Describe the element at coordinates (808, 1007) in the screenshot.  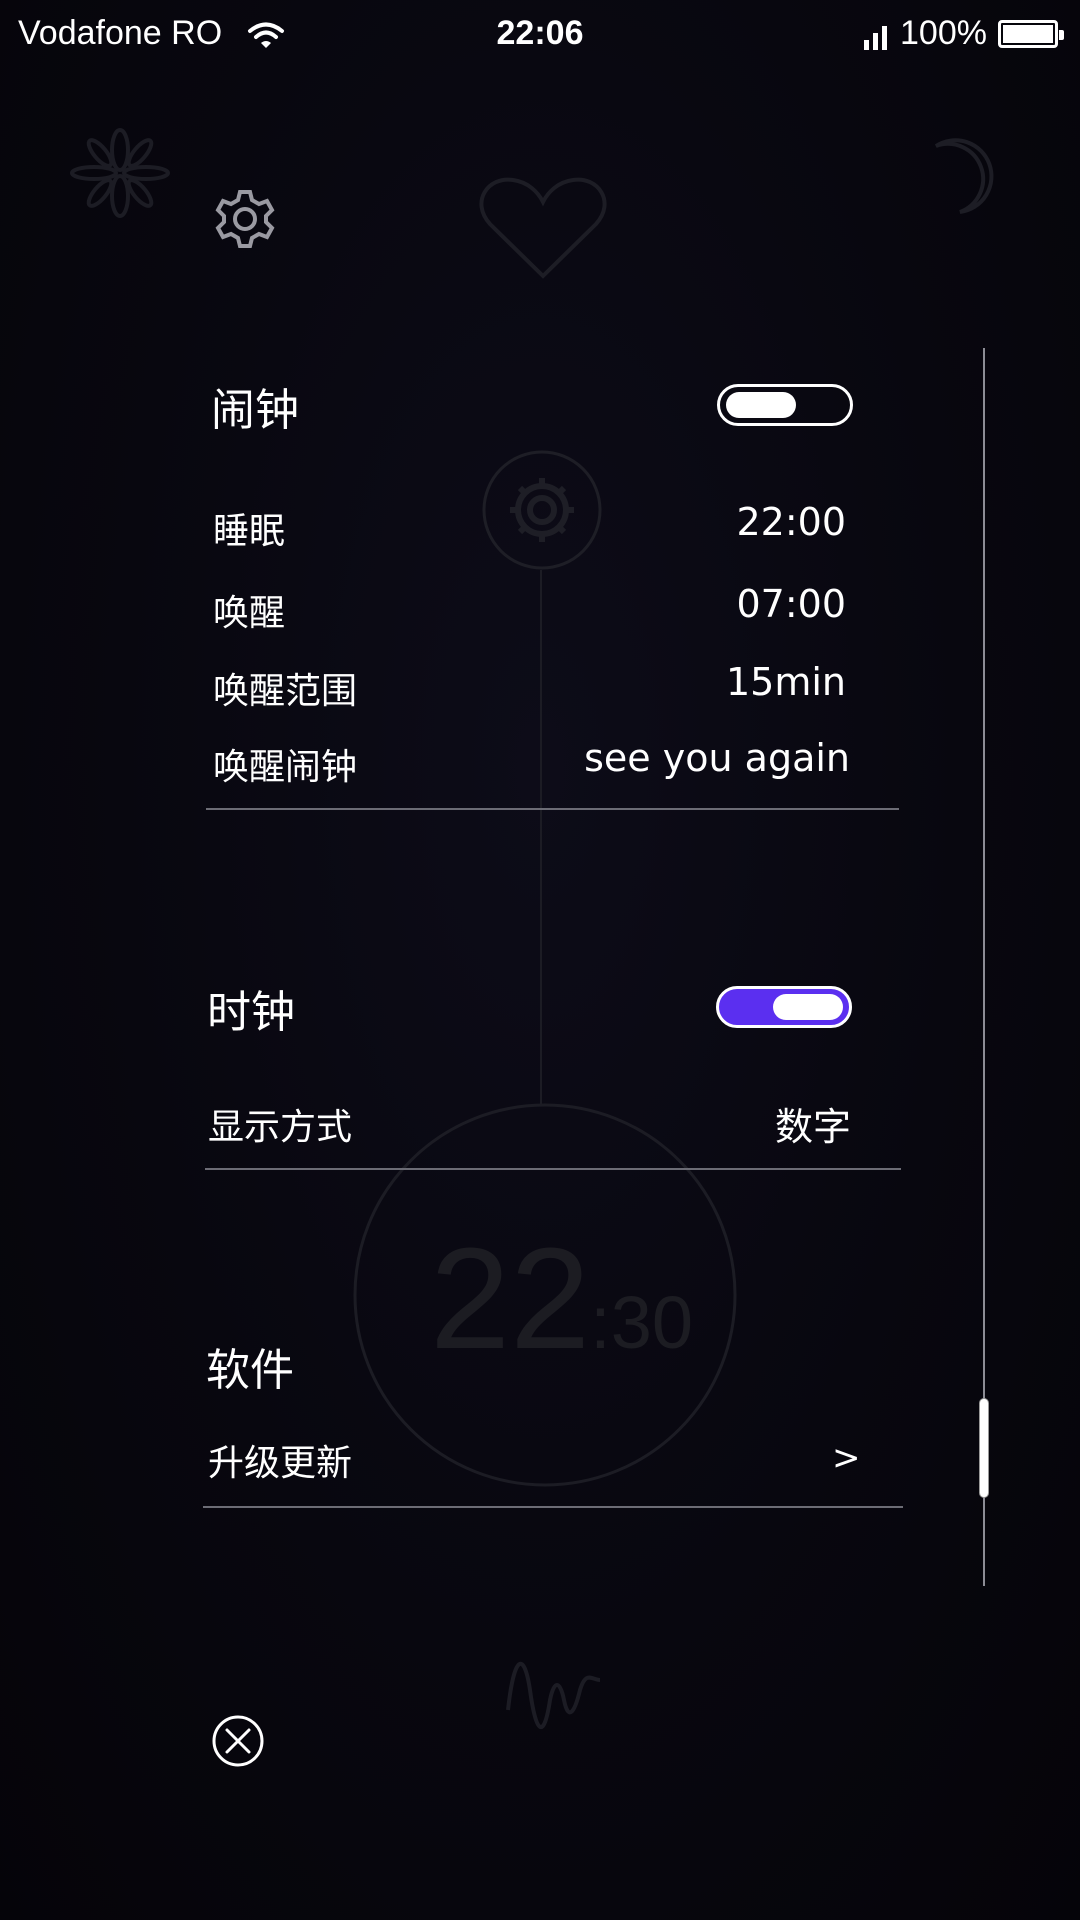
I see `clock-toggle-knob` at that location.